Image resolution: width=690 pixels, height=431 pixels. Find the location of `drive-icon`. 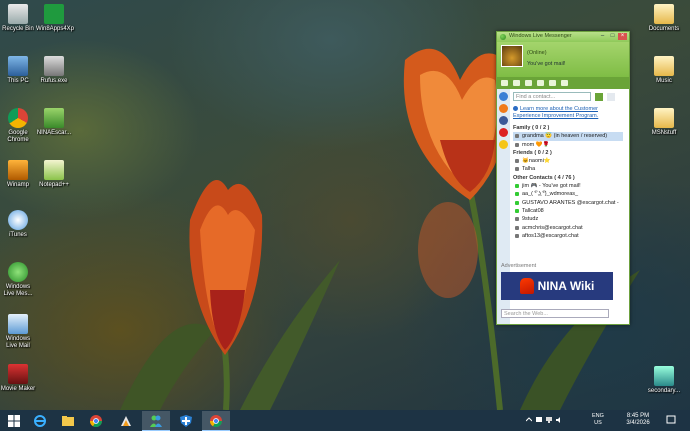

drive-icon is located at coordinates (664, 376).